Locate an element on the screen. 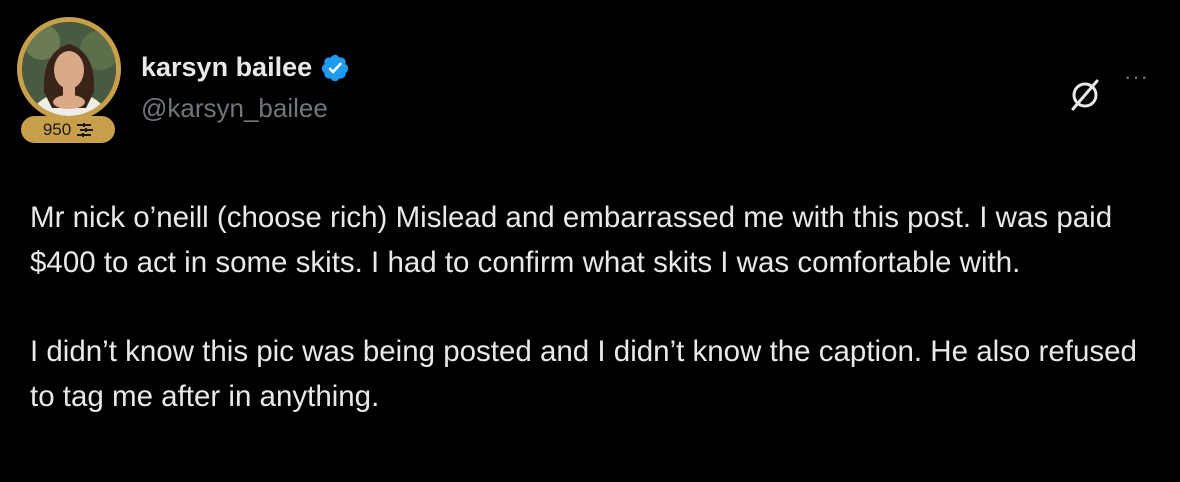  author-handle: @karsyn_bailee is located at coordinates (234, 108).